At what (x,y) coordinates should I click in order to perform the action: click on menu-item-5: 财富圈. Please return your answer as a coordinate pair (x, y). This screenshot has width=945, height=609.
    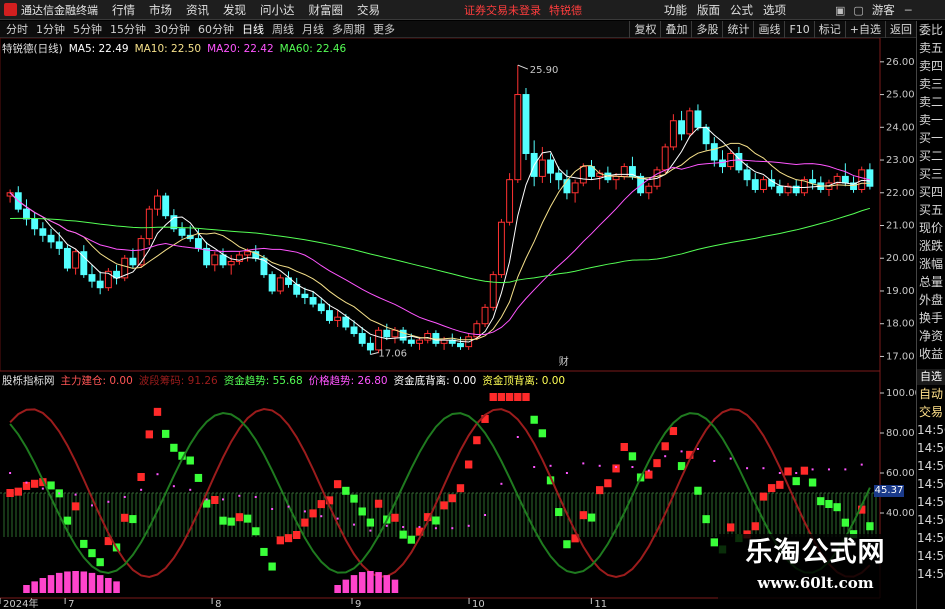
    Looking at the image, I should click on (326, 10).